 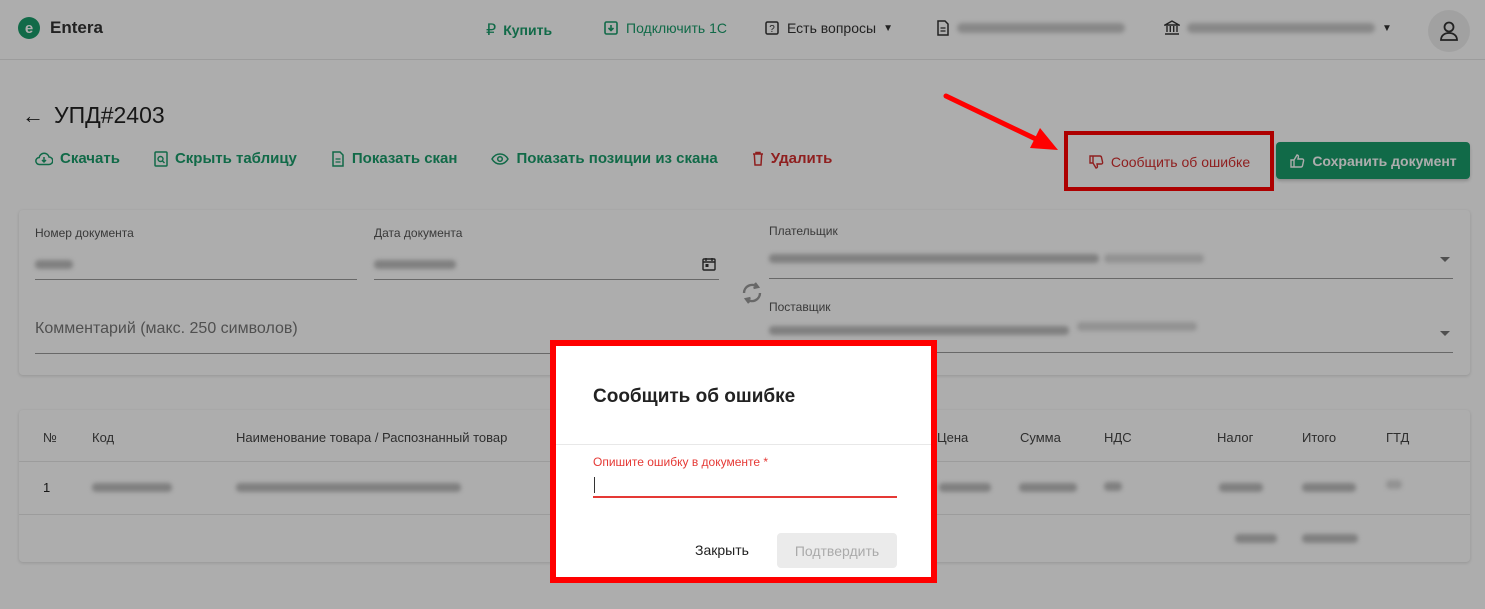 I want to click on dialog-title: Сообщить об ошибке, so click(x=694, y=396).